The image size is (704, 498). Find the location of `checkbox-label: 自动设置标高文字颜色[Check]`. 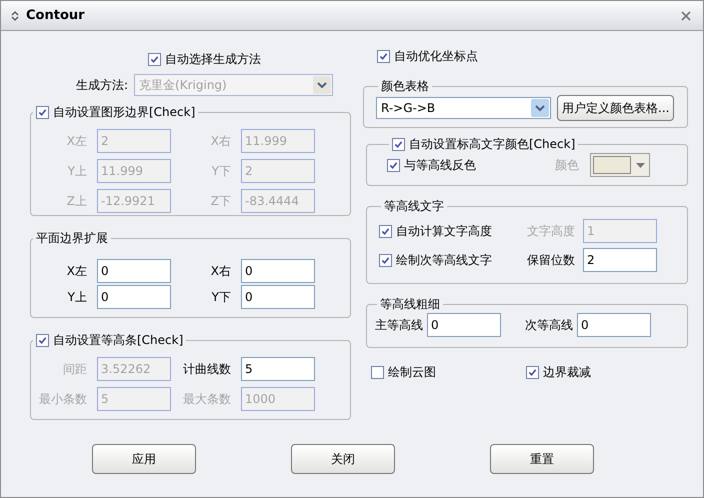

checkbox-label: 自动设置标高文字颜色[Check] is located at coordinates (492, 144).